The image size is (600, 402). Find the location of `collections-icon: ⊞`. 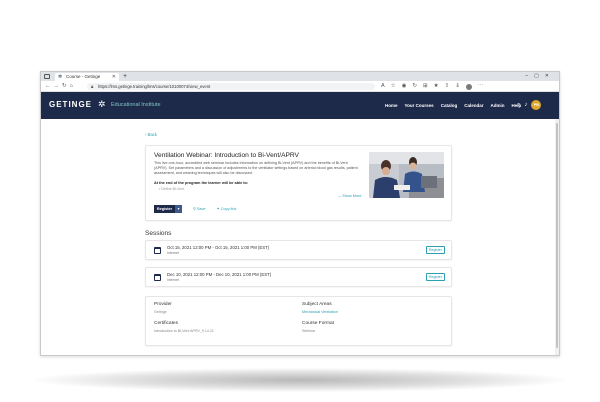

collections-icon: ⊞ is located at coordinates (425, 86).